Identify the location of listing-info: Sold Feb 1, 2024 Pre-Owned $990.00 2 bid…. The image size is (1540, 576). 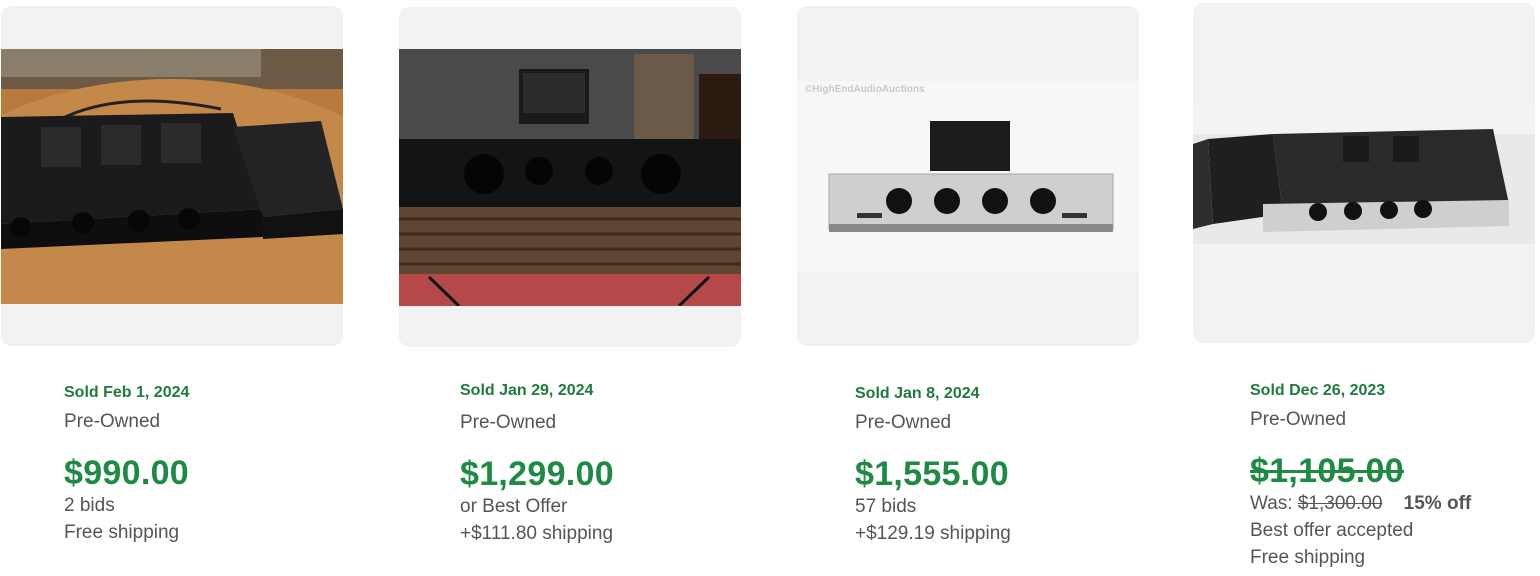
(209, 464).